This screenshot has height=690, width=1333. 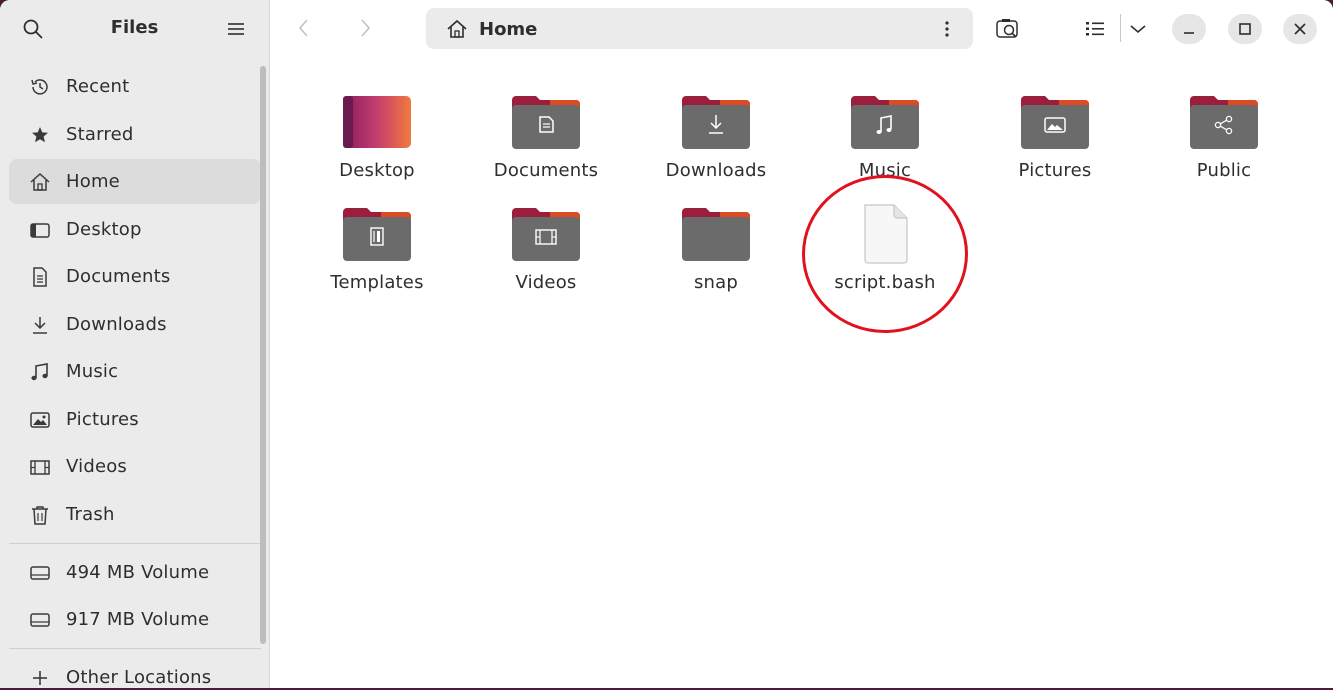 I want to click on sidebar-item-label: 494 MB Volume, so click(x=138, y=572).